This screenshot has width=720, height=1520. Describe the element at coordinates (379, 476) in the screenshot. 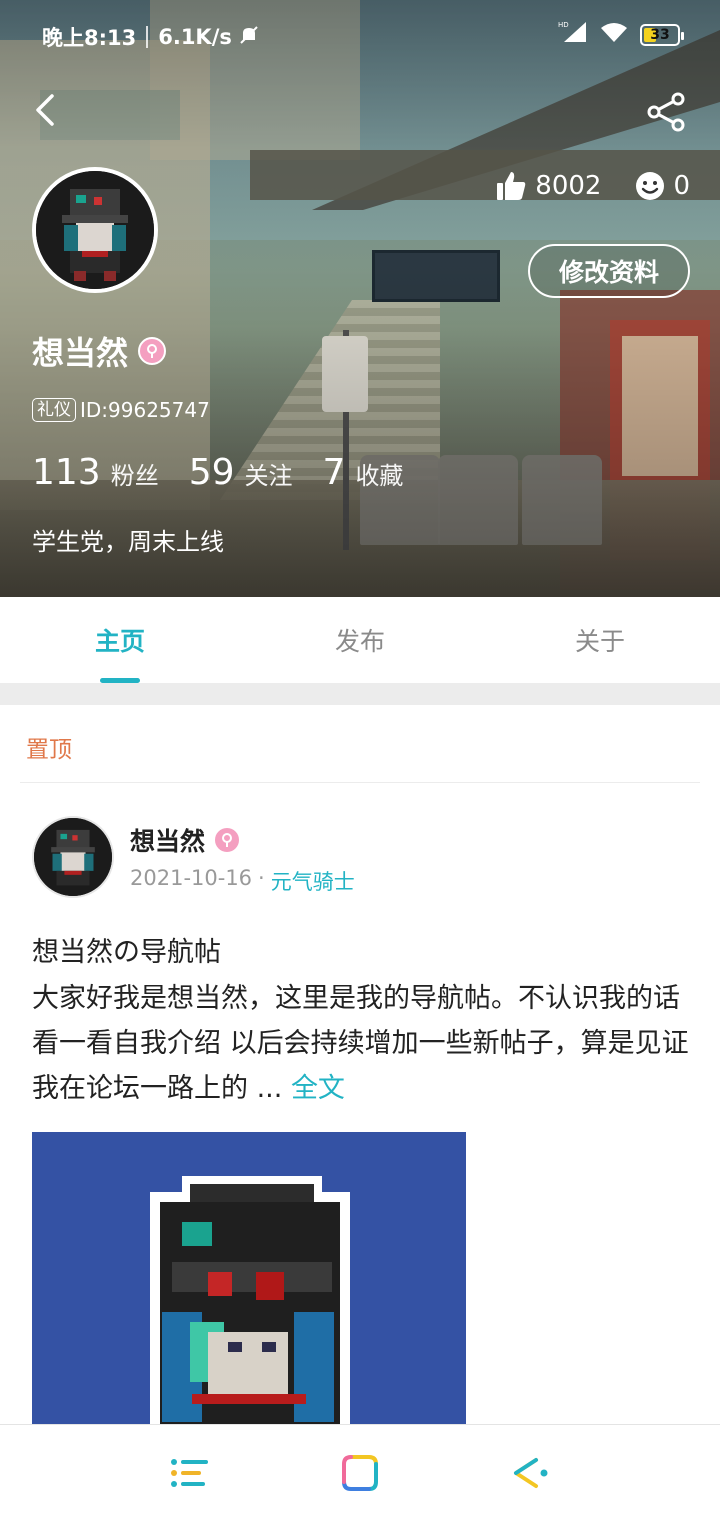

I see `favorites-label: 收藏` at that location.